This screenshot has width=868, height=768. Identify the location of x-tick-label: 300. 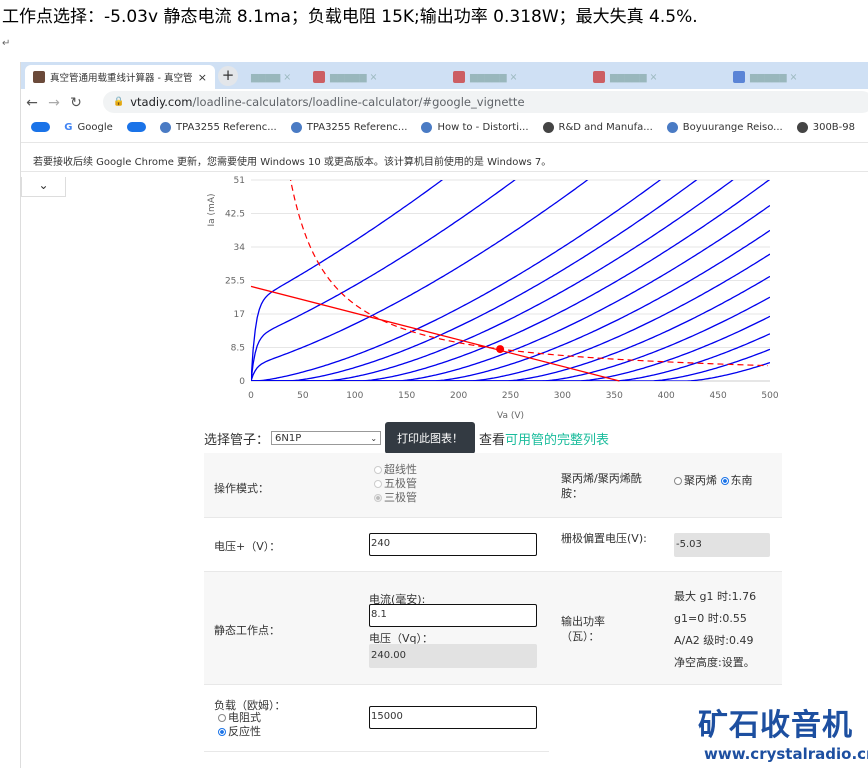
(562, 396).